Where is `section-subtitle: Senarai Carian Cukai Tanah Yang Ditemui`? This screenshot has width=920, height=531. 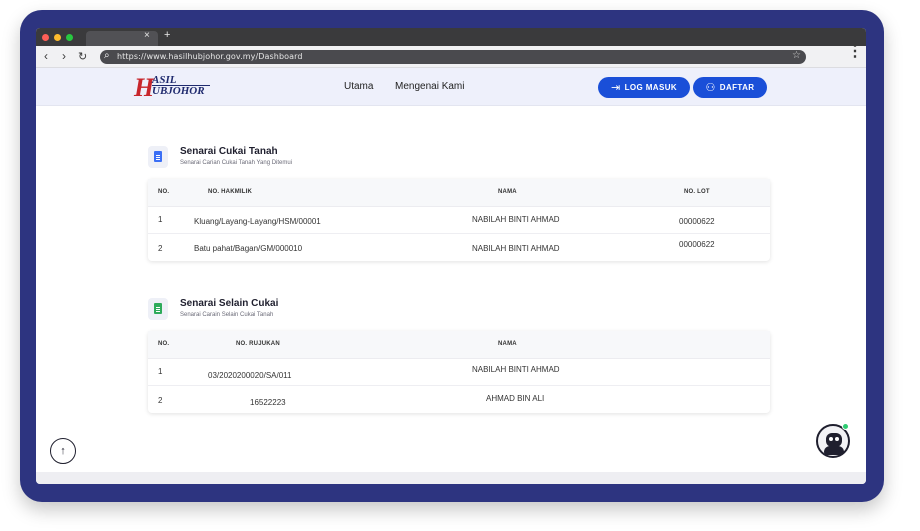 section-subtitle: Senarai Carian Cukai Tanah Yang Ditemui is located at coordinates (236, 163).